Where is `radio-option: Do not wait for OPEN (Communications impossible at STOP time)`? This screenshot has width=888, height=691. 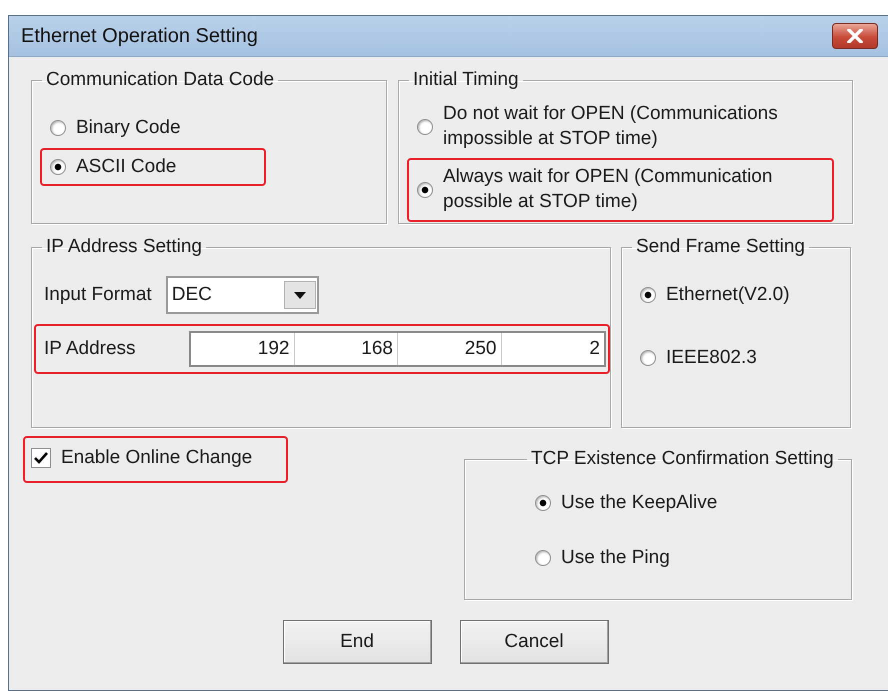
radio-option: Do not wait for OPEN (Communications impossible at STOP time) is located at coordinates (620, 126).